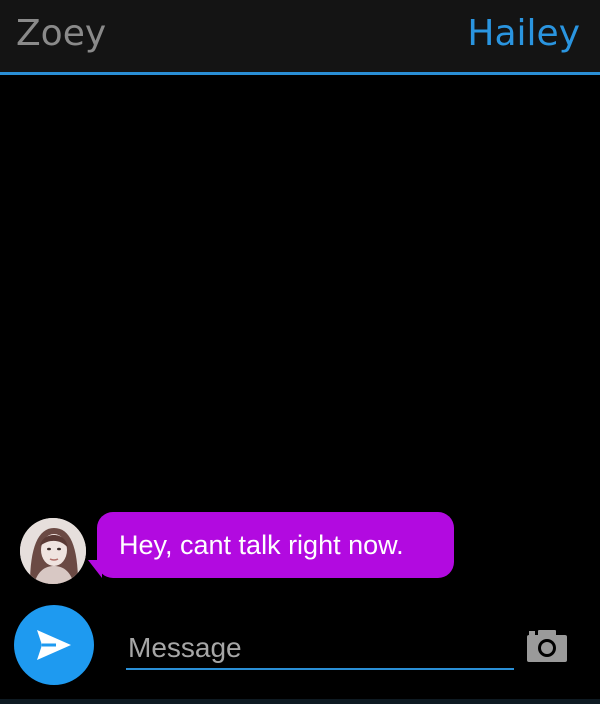 The height and width of the screenshot is (704, 600). I want to click on send-button, so click(54, 645).